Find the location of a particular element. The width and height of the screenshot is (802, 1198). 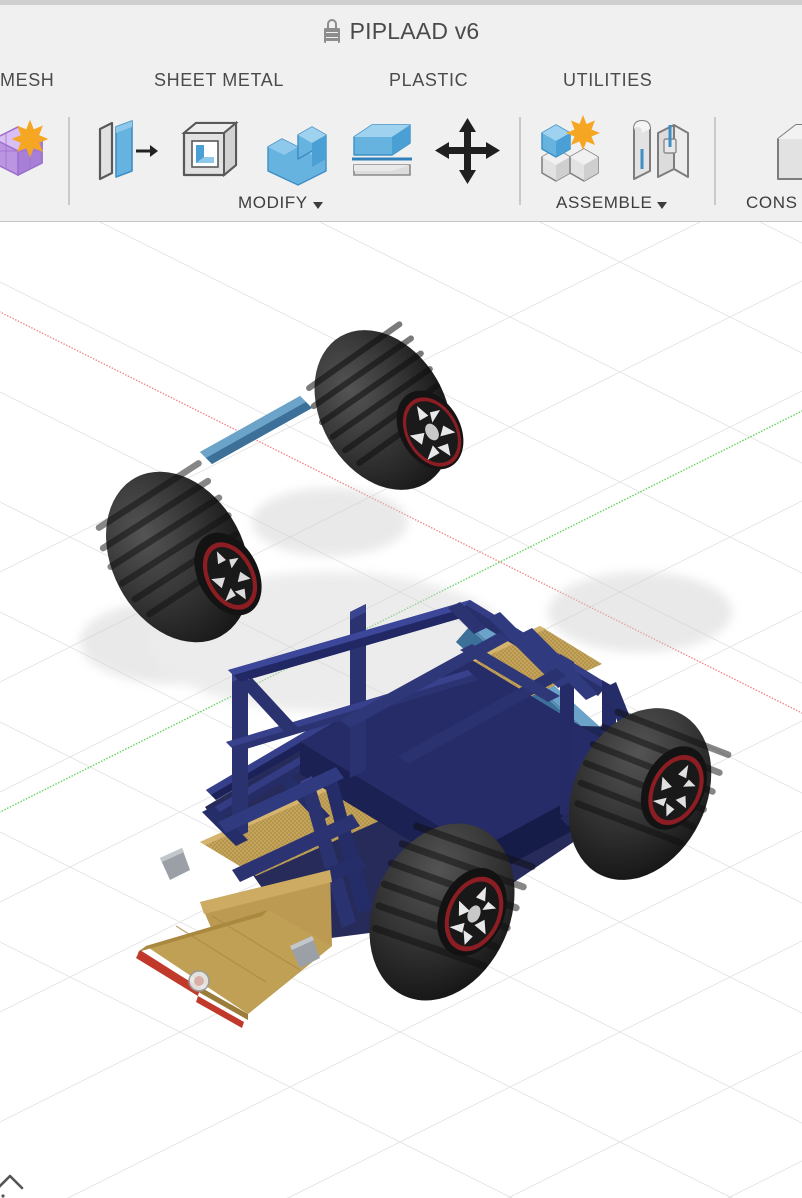

wheel-rear-left is located at coordinates (385, 405).